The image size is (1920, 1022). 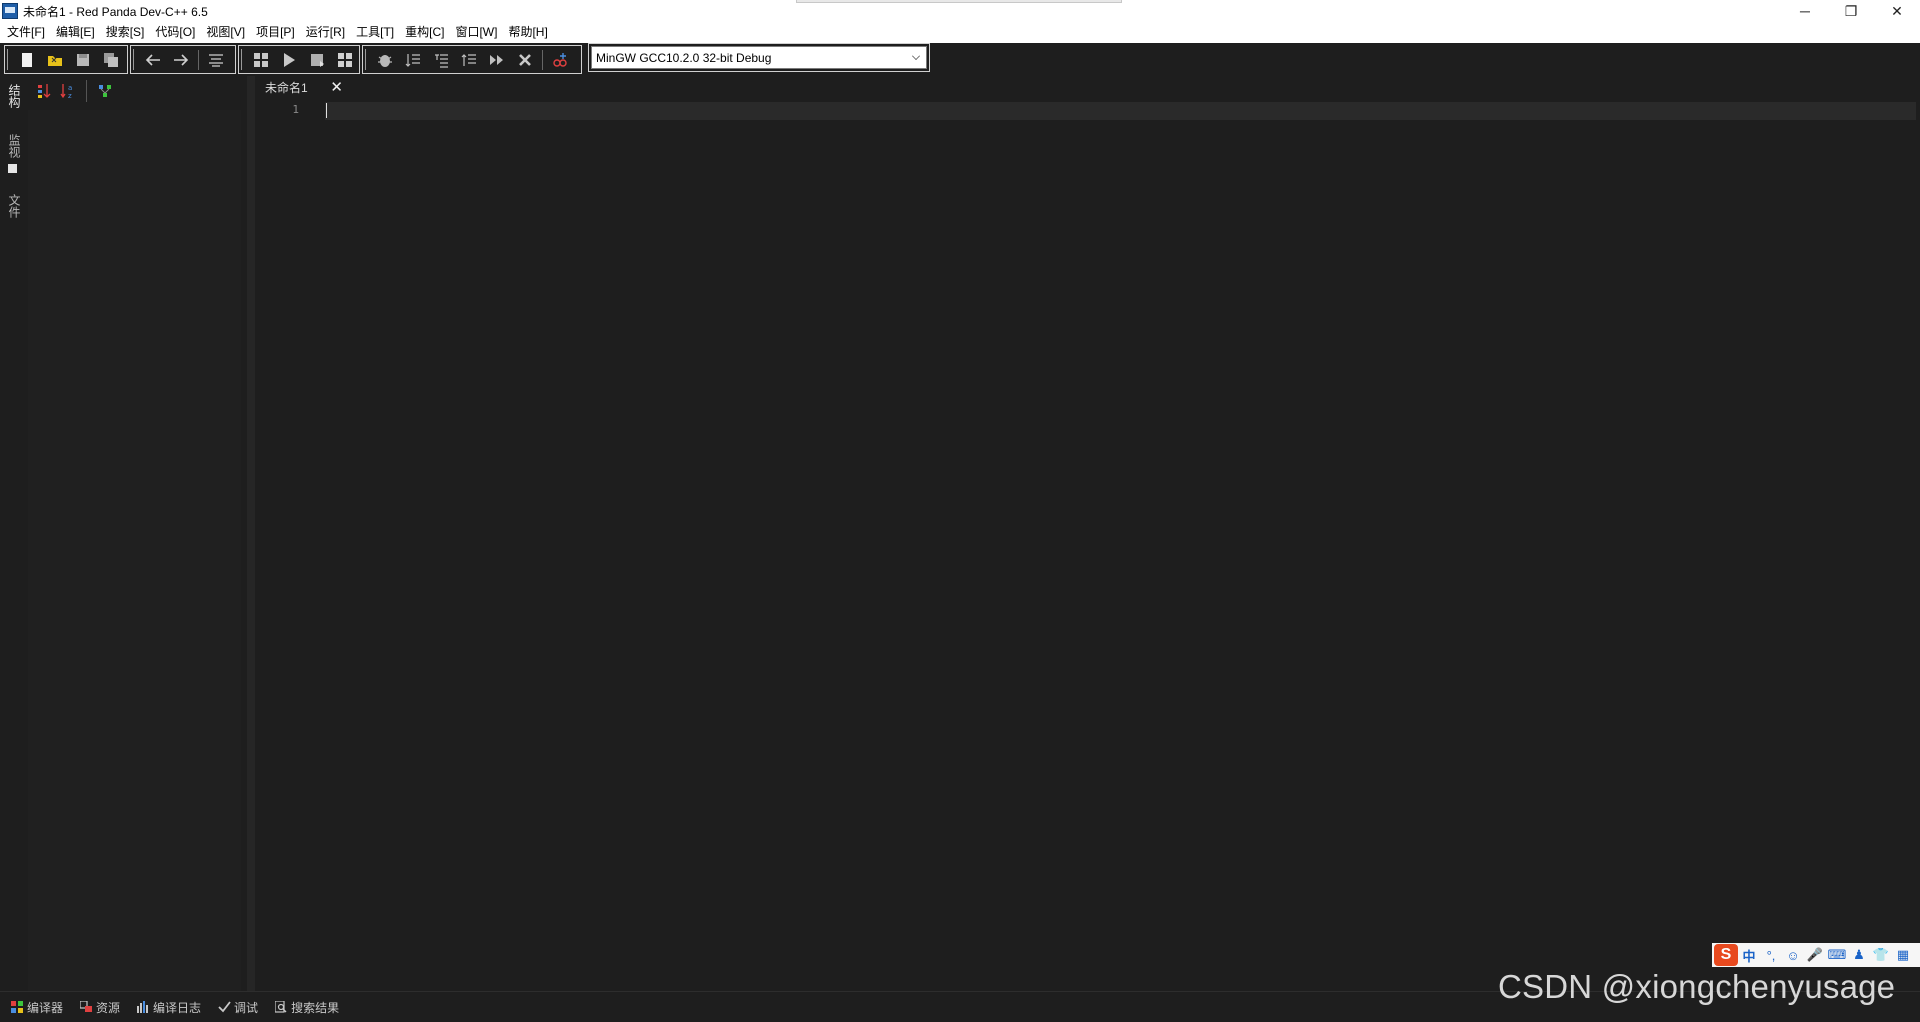 I want to click on fast-forward-icon, so click(x=496, y=59).